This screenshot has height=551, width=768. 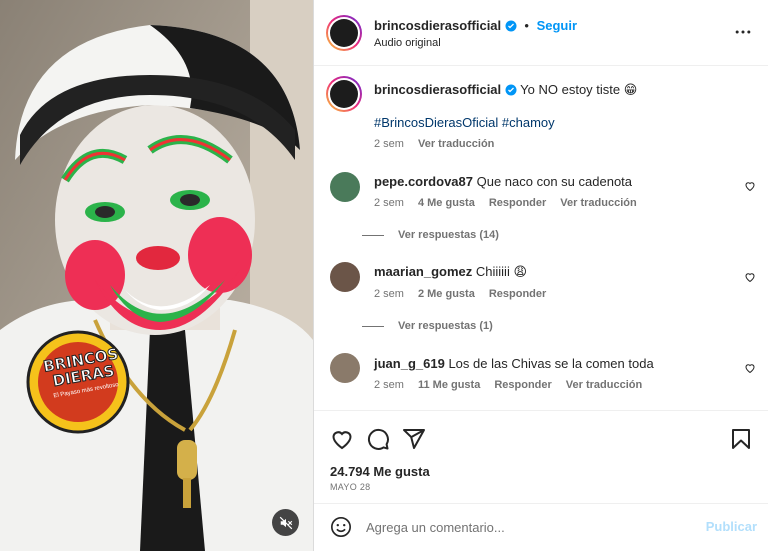 I want to click on emoji-icon, so click(x=341, y=527).